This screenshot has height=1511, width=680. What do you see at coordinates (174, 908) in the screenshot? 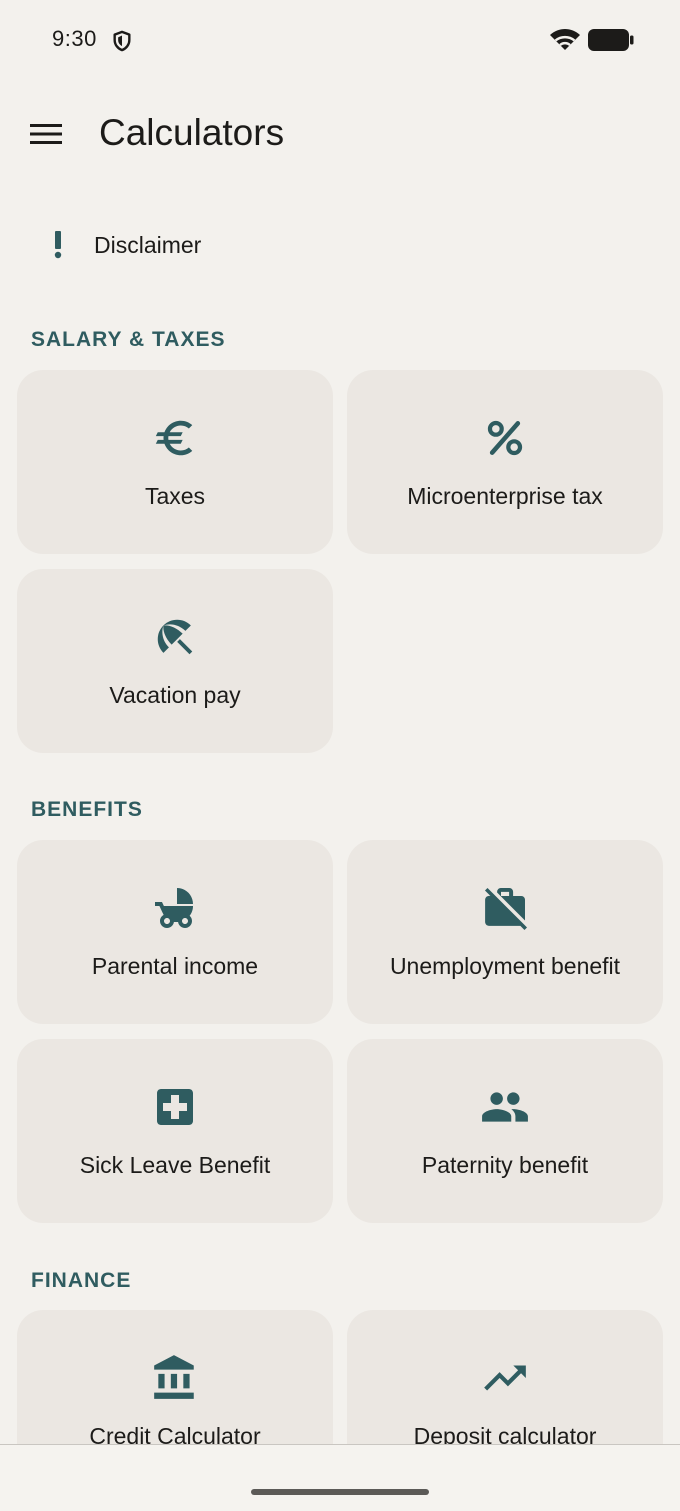
I see `stroller-icon` at bounding box center [174, 908].